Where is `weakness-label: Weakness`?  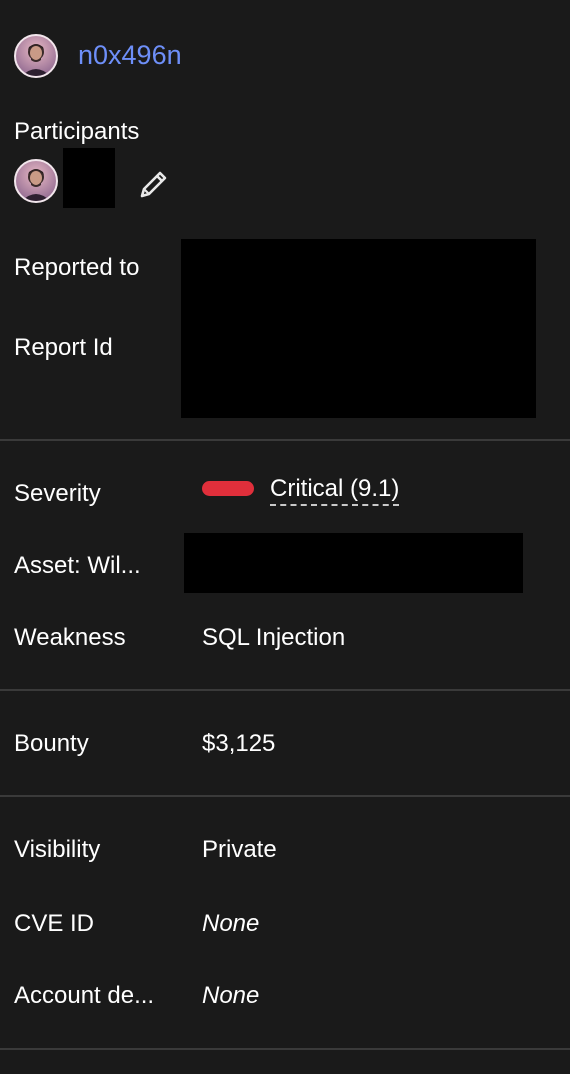 weakness-label: Weakness is located at coordinates (70, 637).